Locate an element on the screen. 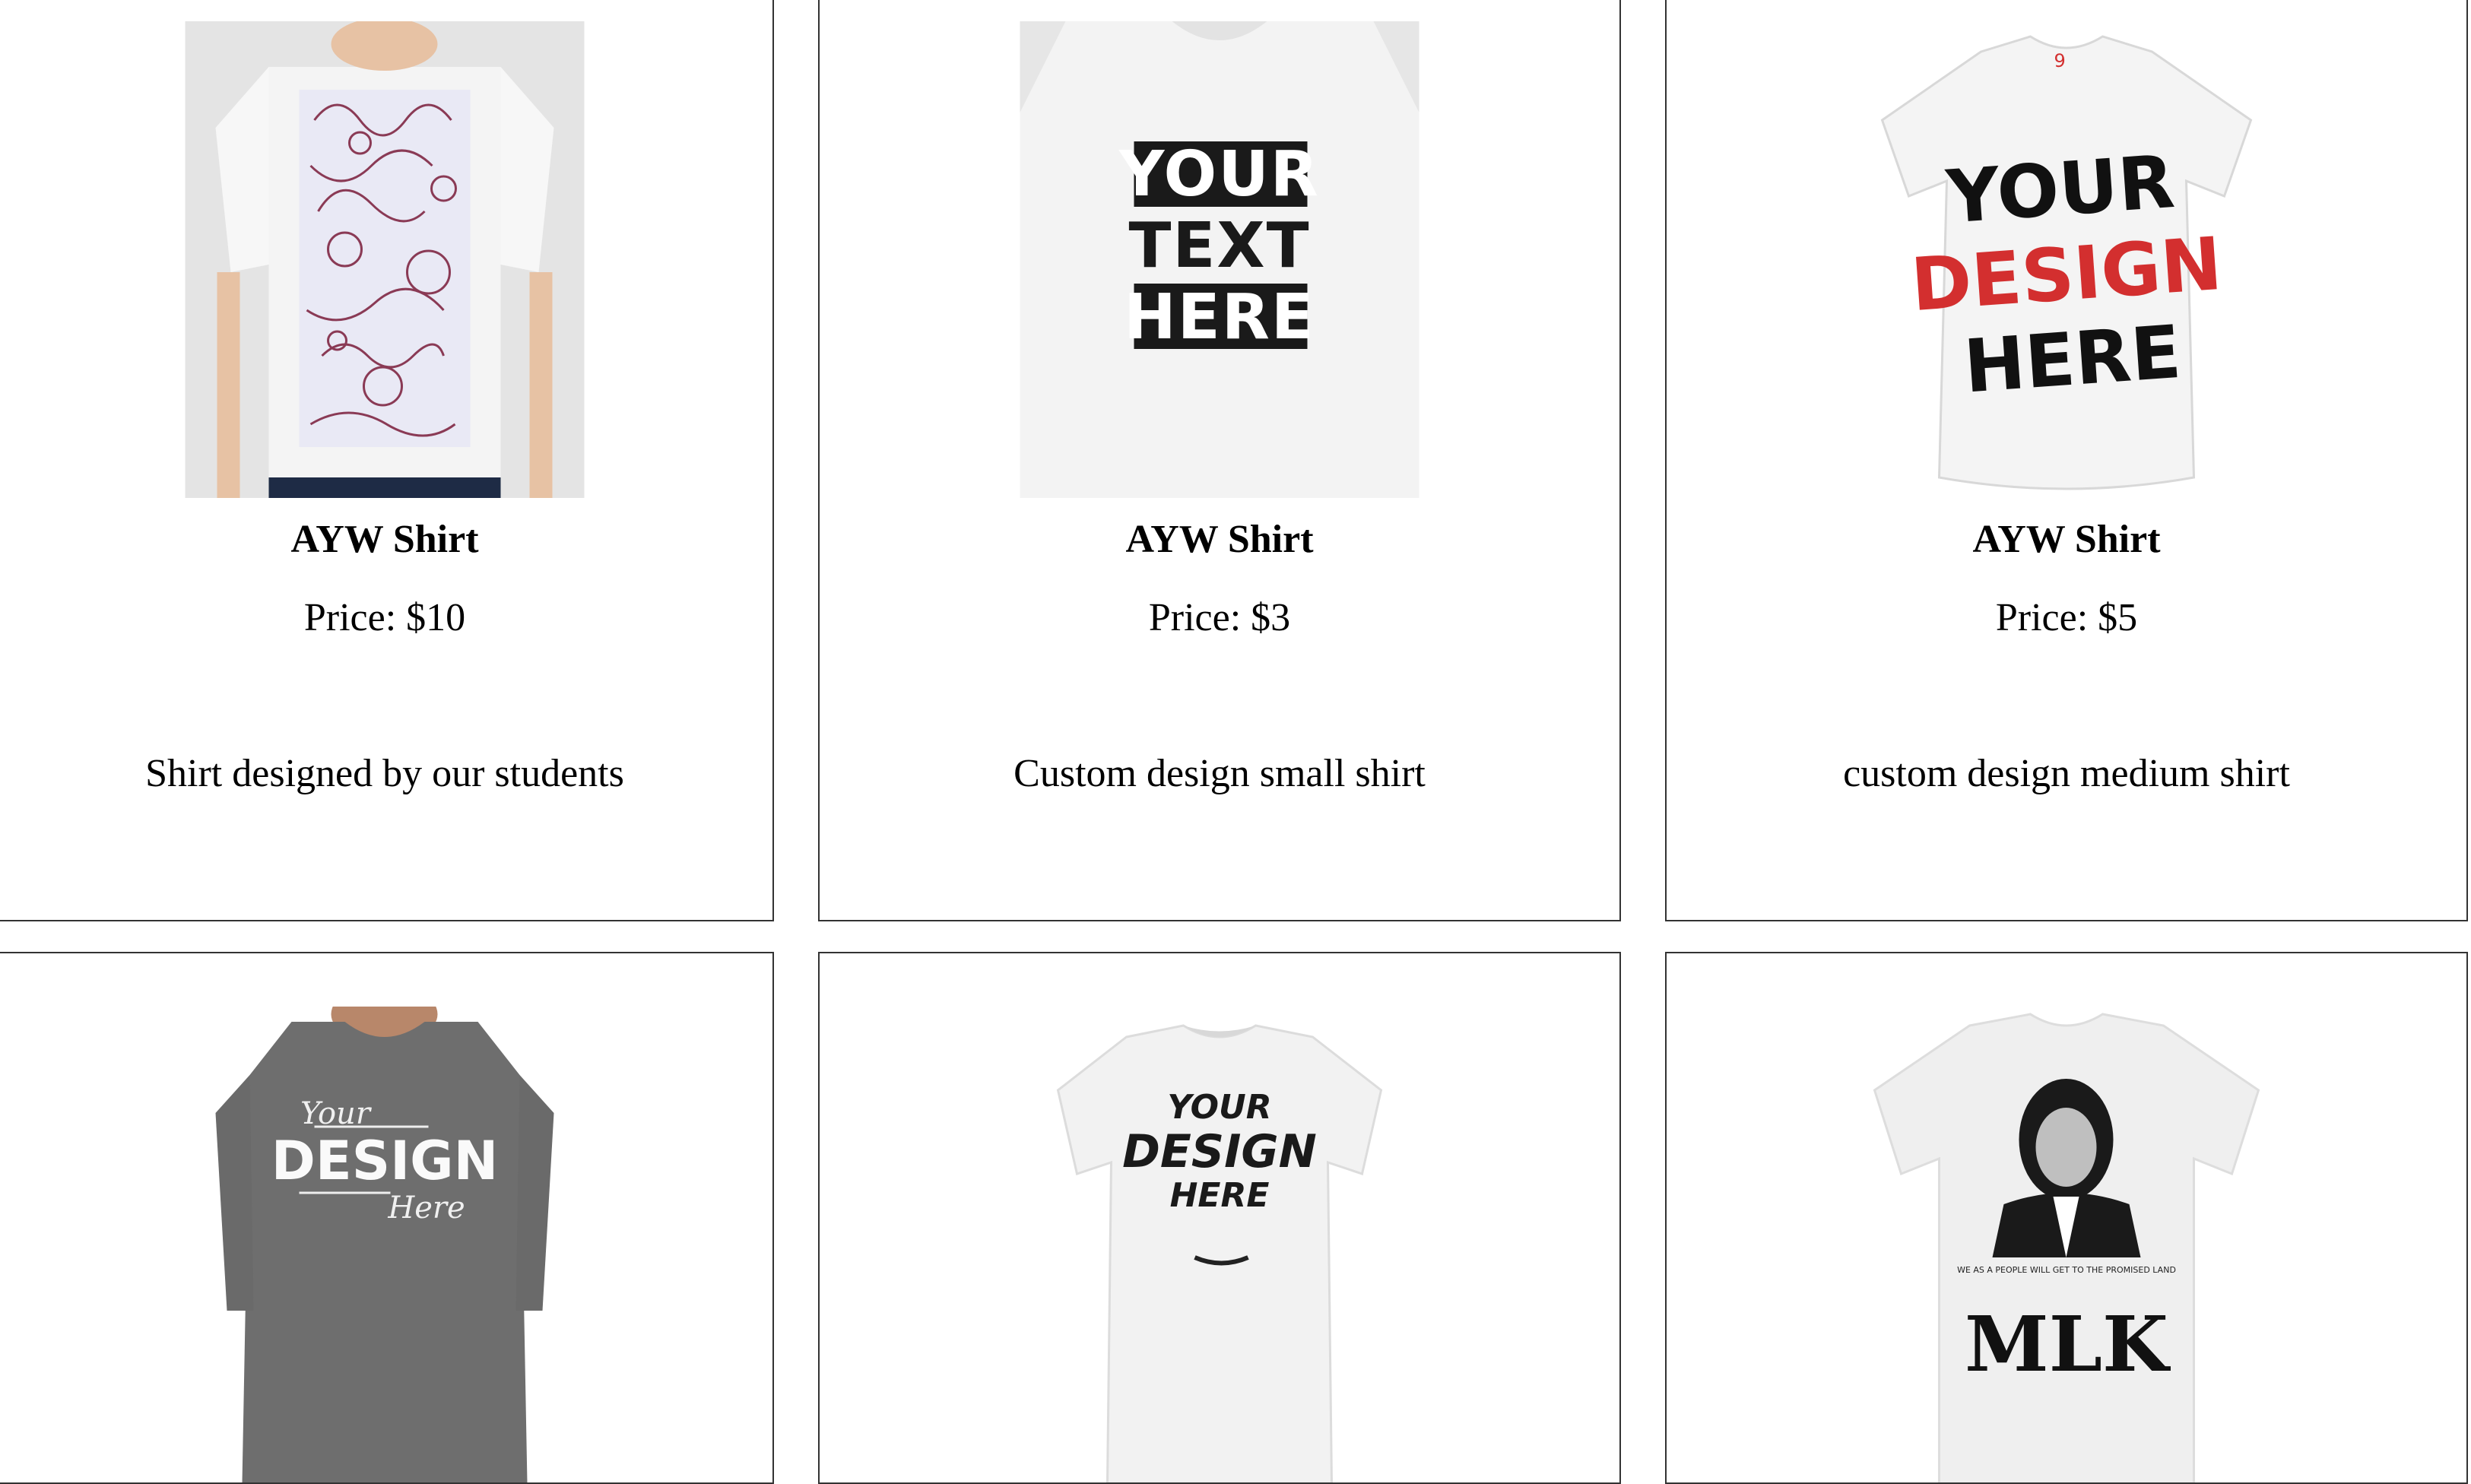 The image size is (2471, 1484). product-image: YOUR DESIGN HERE is located at coordinates (1220, 1244).